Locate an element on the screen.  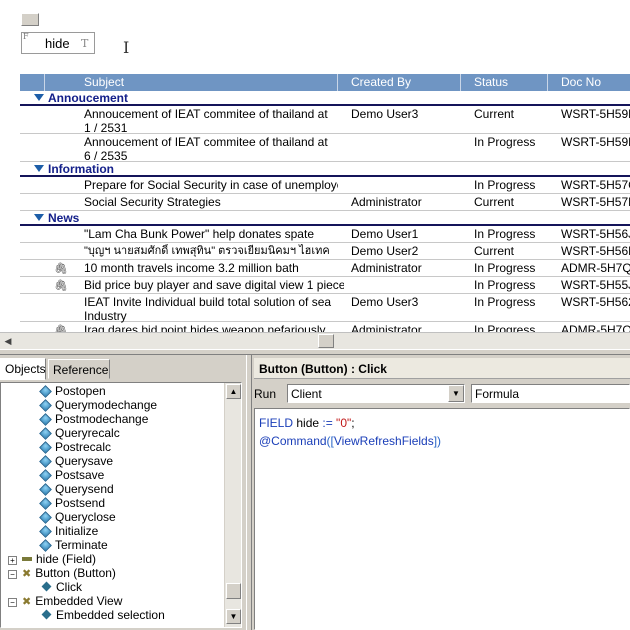
cell-doc-no: ADMR-5H7QT is located at coordinates (595, 268).